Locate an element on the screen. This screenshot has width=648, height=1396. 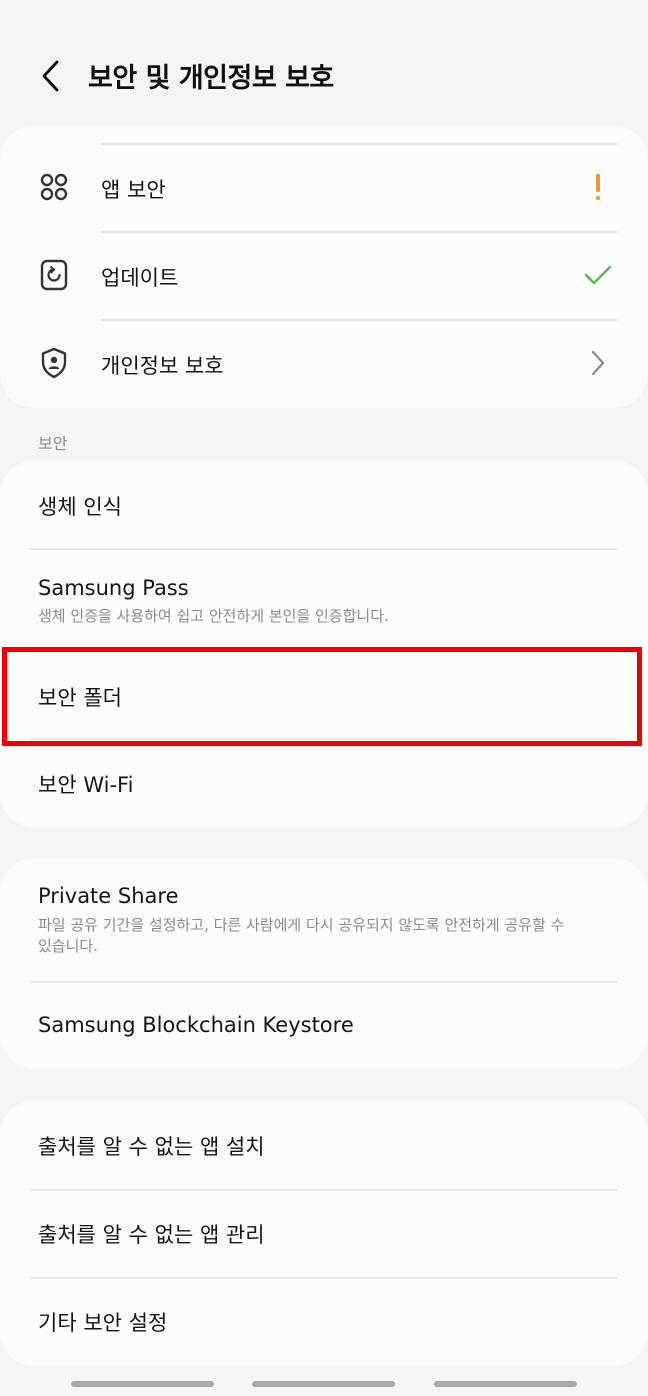
list-item-label: 개인정보 보호 is located at coordinates (162, 366).